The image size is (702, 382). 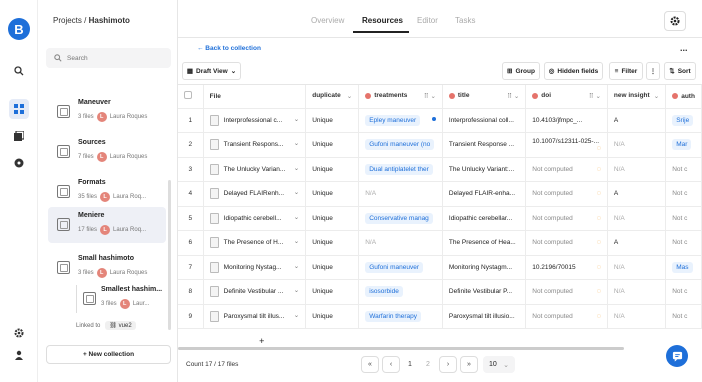 What do you see at coordinates (19, 136) in the screenshot?
I see `collections-icon` at bounding box center [19, 136].